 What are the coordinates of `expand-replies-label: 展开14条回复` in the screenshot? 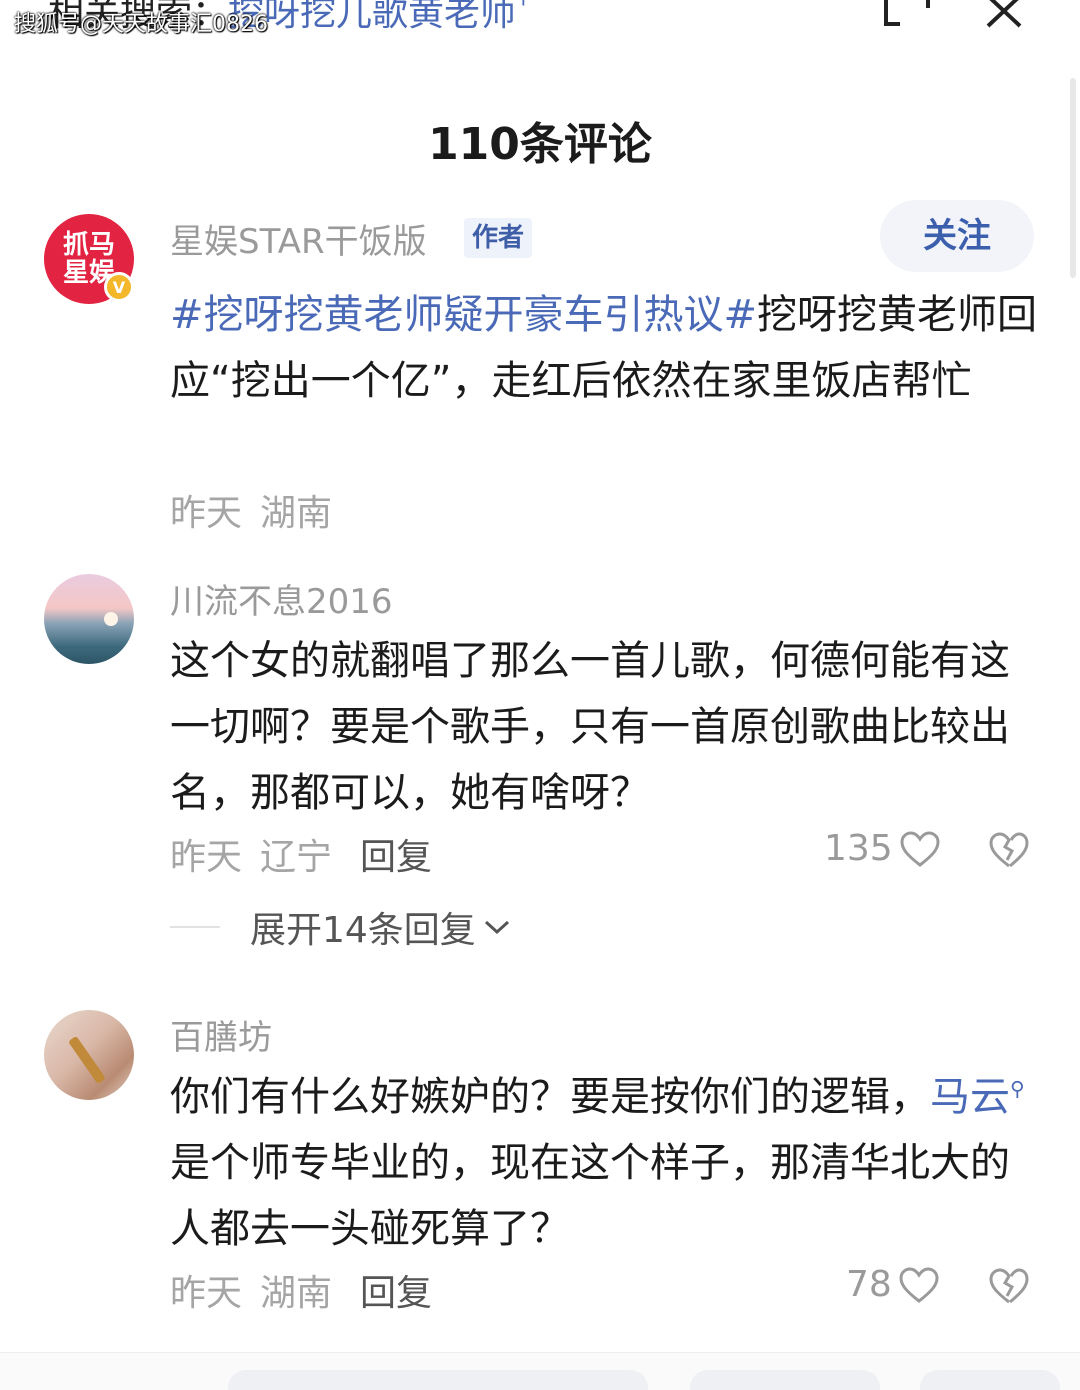 It's located at (363, 930).